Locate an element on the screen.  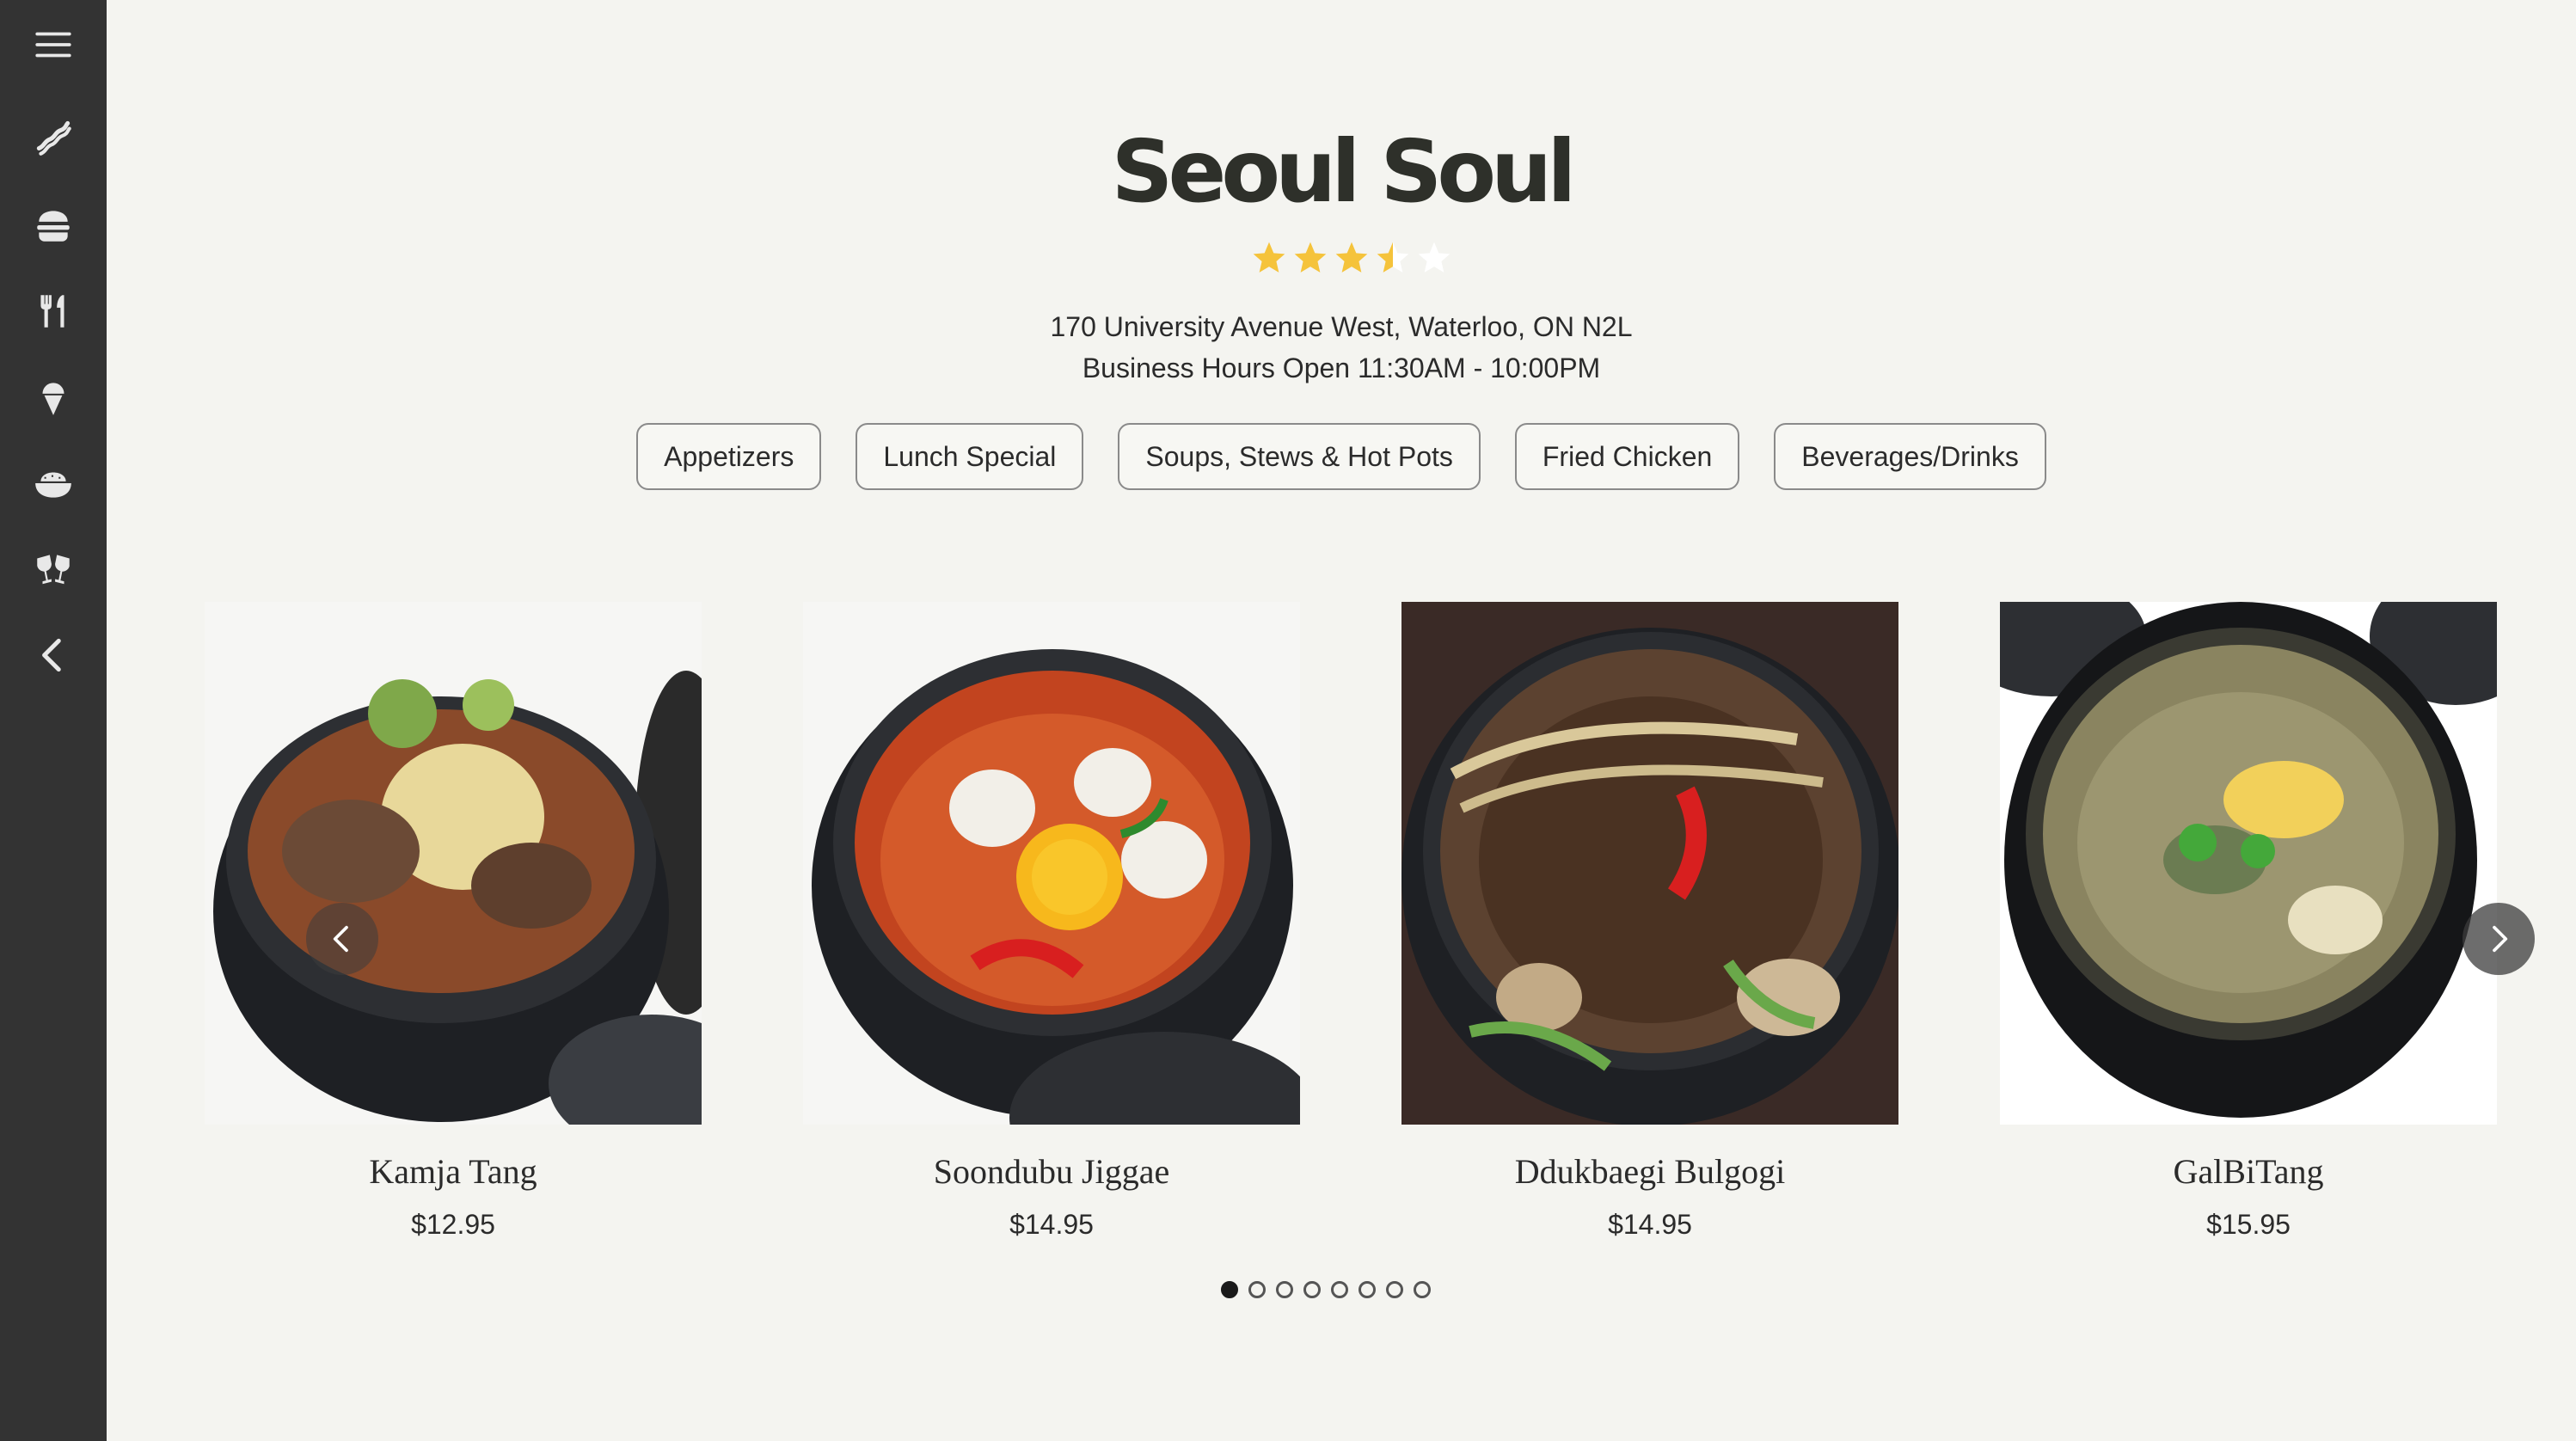
bacon-icon is located at coordinates (53, 138).